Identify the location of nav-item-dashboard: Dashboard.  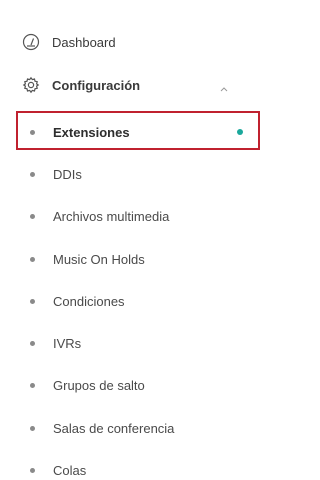
(128, 42).